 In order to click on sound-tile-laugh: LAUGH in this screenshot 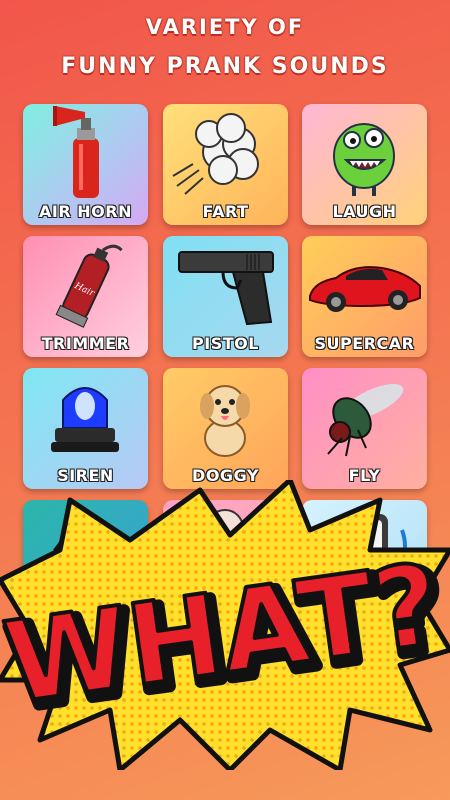, I will do `click(364, 164)`.